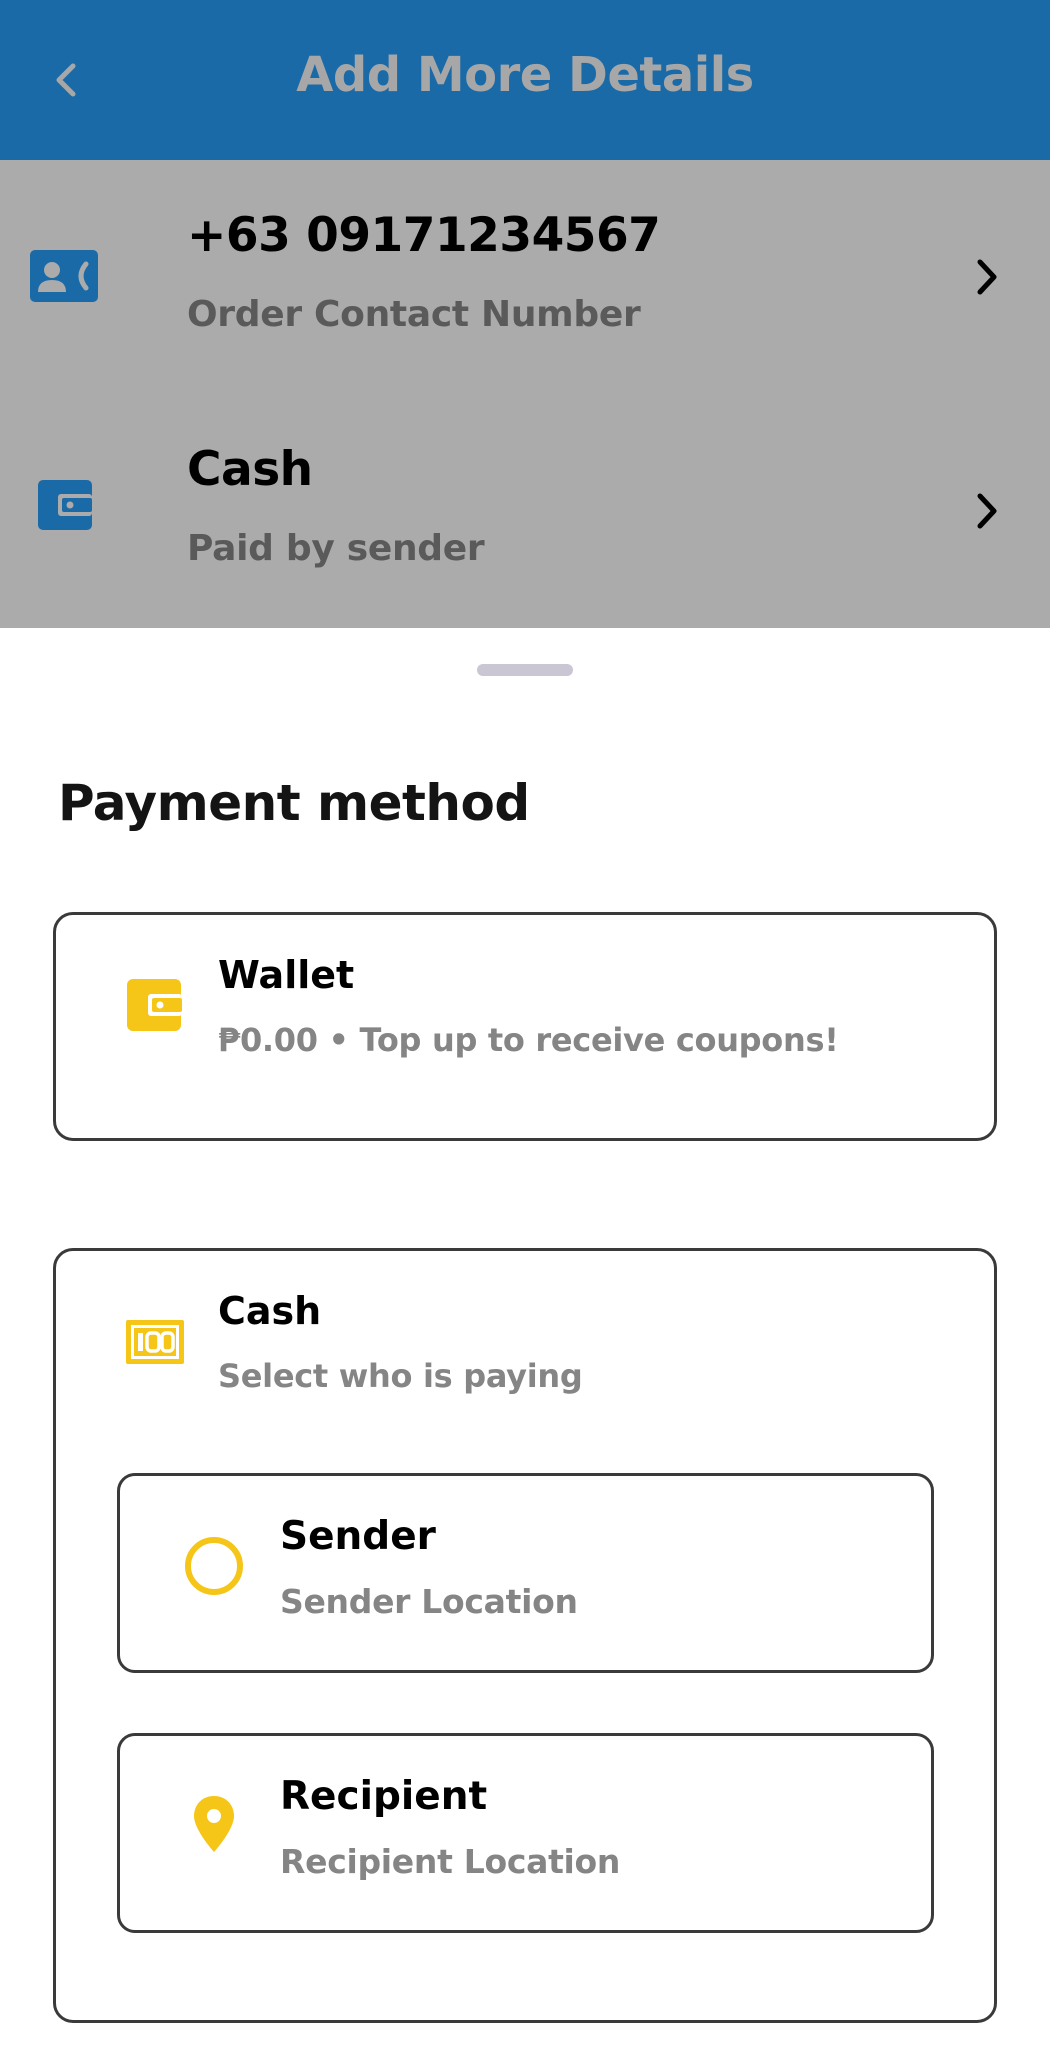  Describe the element at coordinates (336, 548) in the screenshot. I see `payment-method-label: Paid by sender` at that location.